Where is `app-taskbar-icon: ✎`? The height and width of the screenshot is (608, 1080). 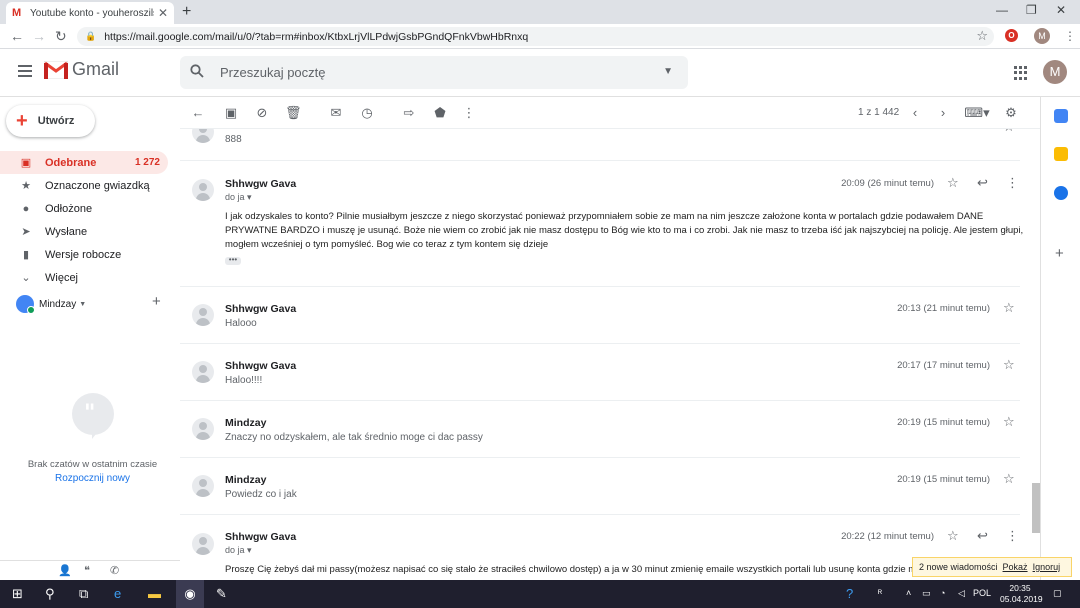 app-taskbar-icon: ✎ is located at coordinates (221, 594).